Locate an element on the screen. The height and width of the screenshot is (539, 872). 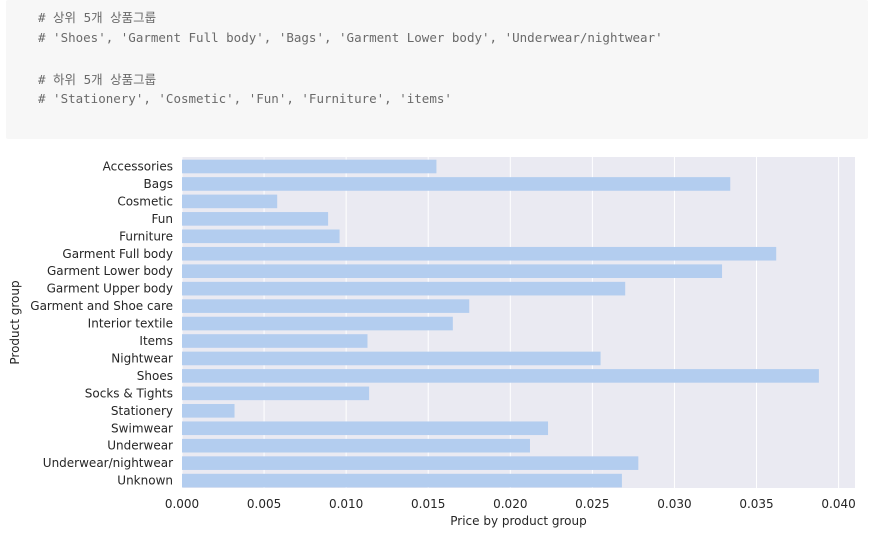
y-tick-label: Swimwear is located at coordinates (142, 428).